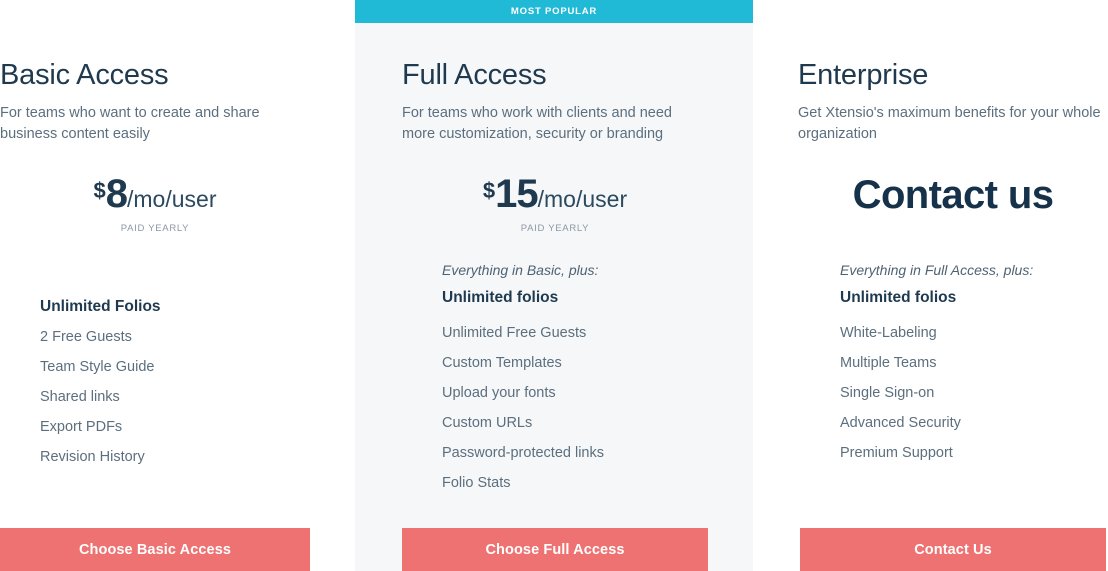  What do you see at coordinates (499, 393) in the screenshot?
I see `feature-item: Upload your fonts` at bounding box center [499, 393].